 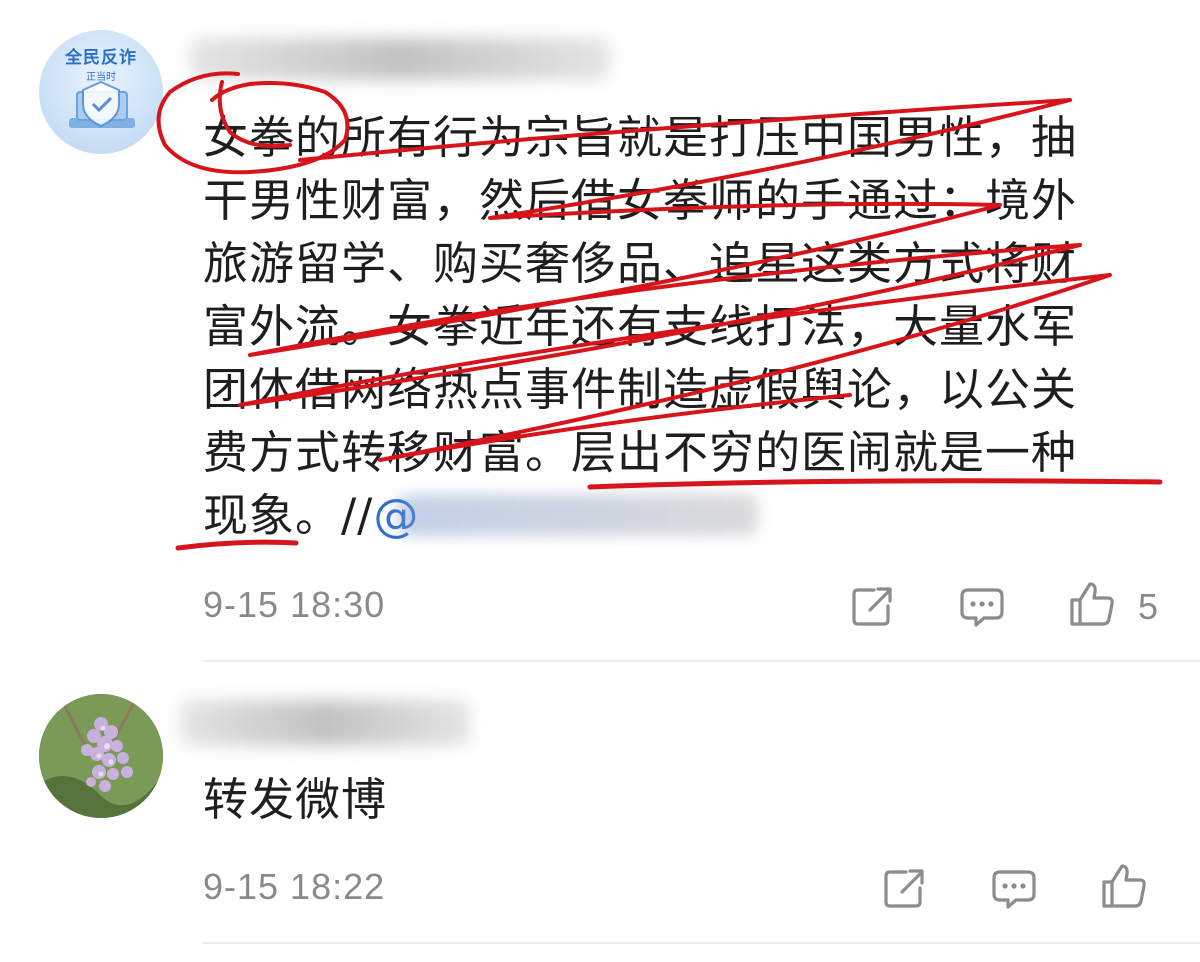 What do you see at coordinates (288, 515) in the screenshot?
I see `comment-line-text: 现象。//` at bounding box center [288, 515].